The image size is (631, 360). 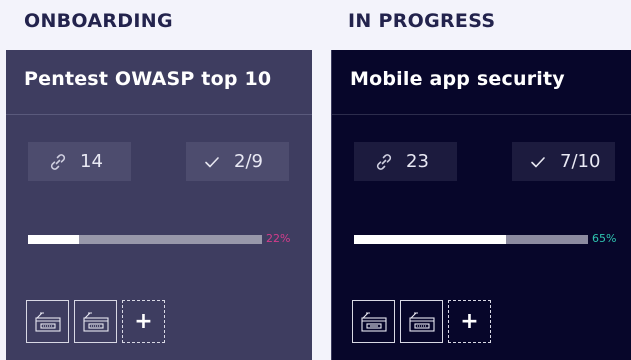 What do you see at coordinates (481, 82) in the screenshot?
I see `card-title: Mobile app security` at bounding box center [481, 82].